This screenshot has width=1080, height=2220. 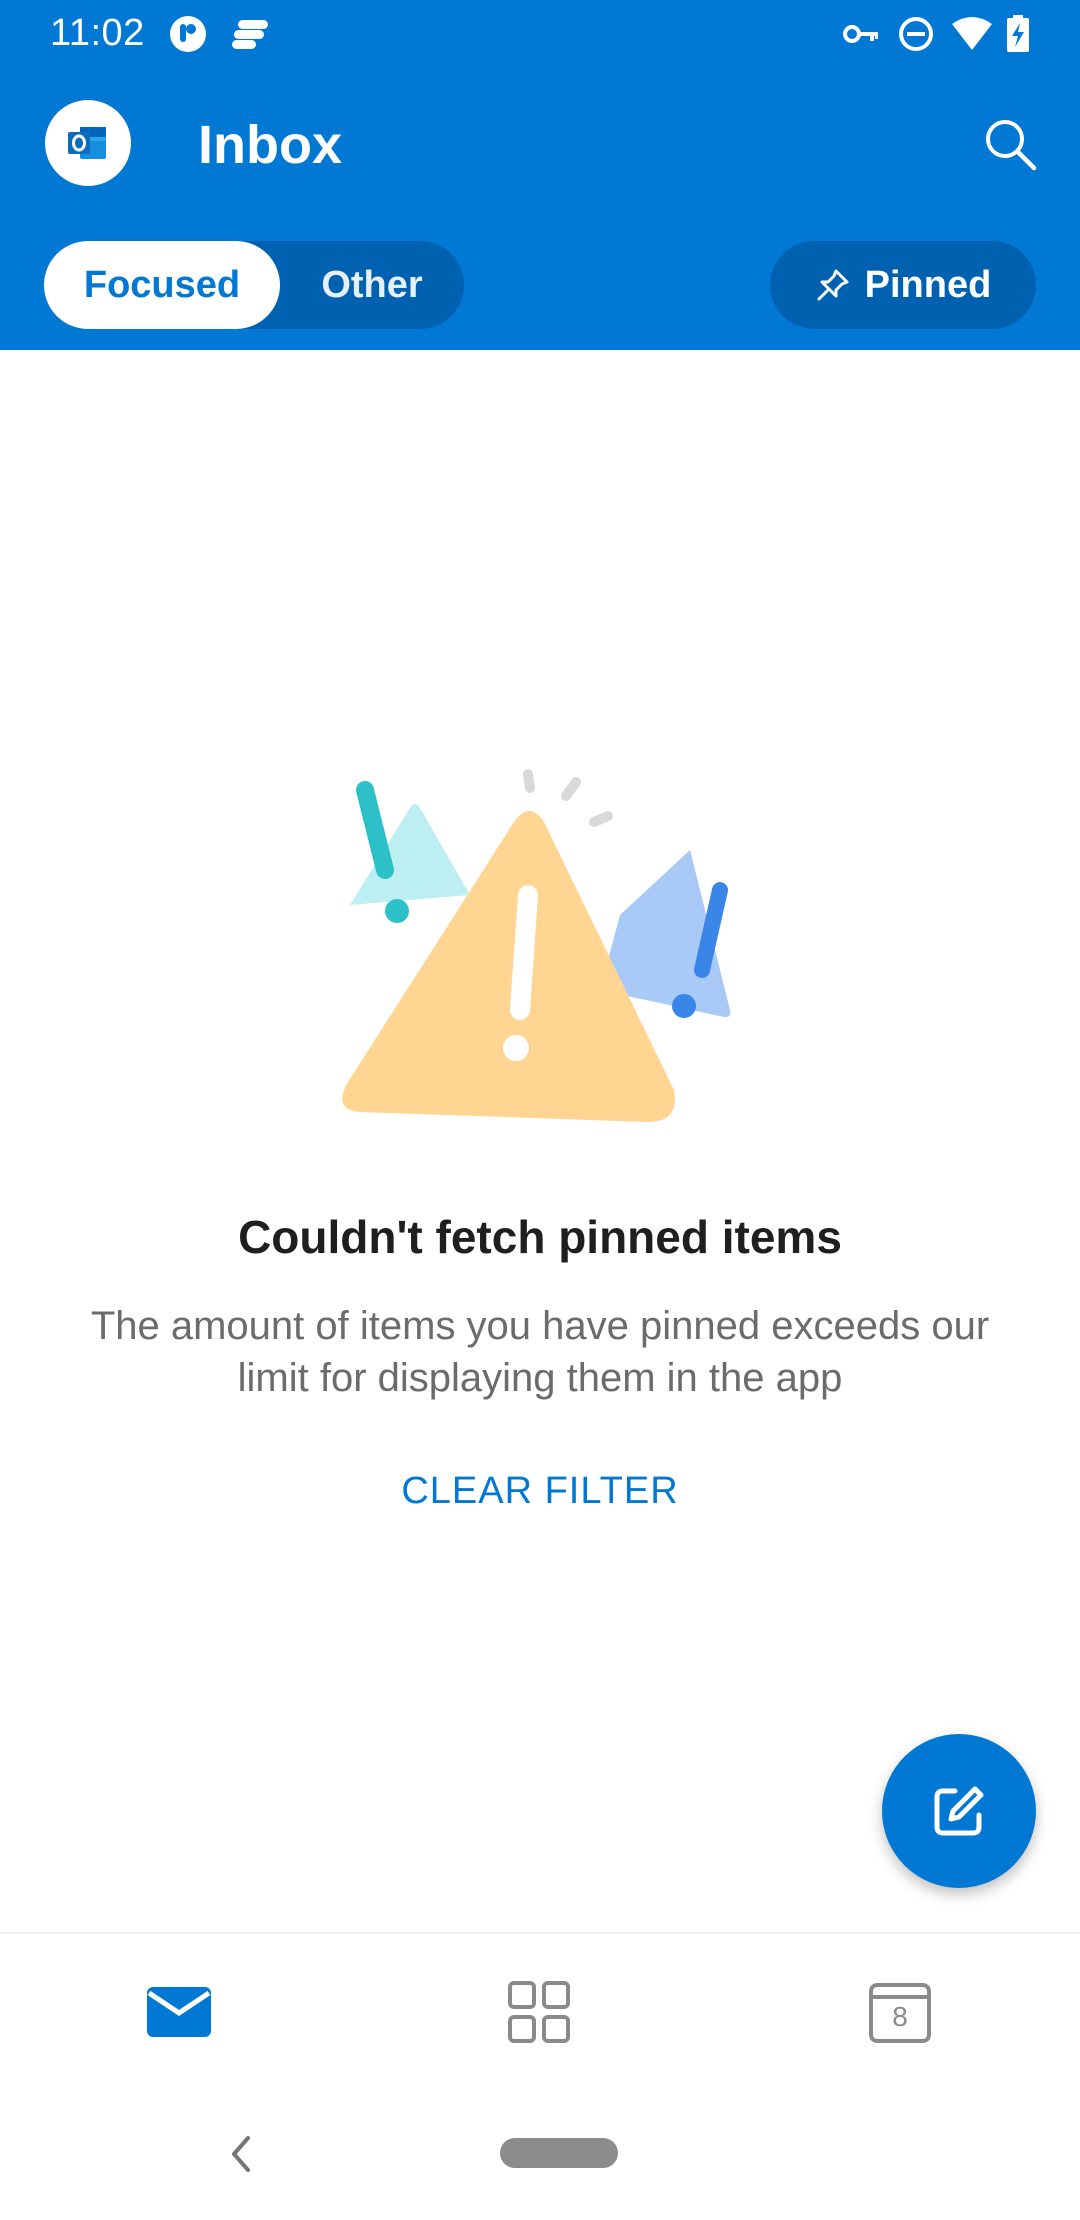 What do you see at coordinates (540, 1933) in the screenshot?
I see `bottom-nav-divider` at bounding box center [540, 1933].